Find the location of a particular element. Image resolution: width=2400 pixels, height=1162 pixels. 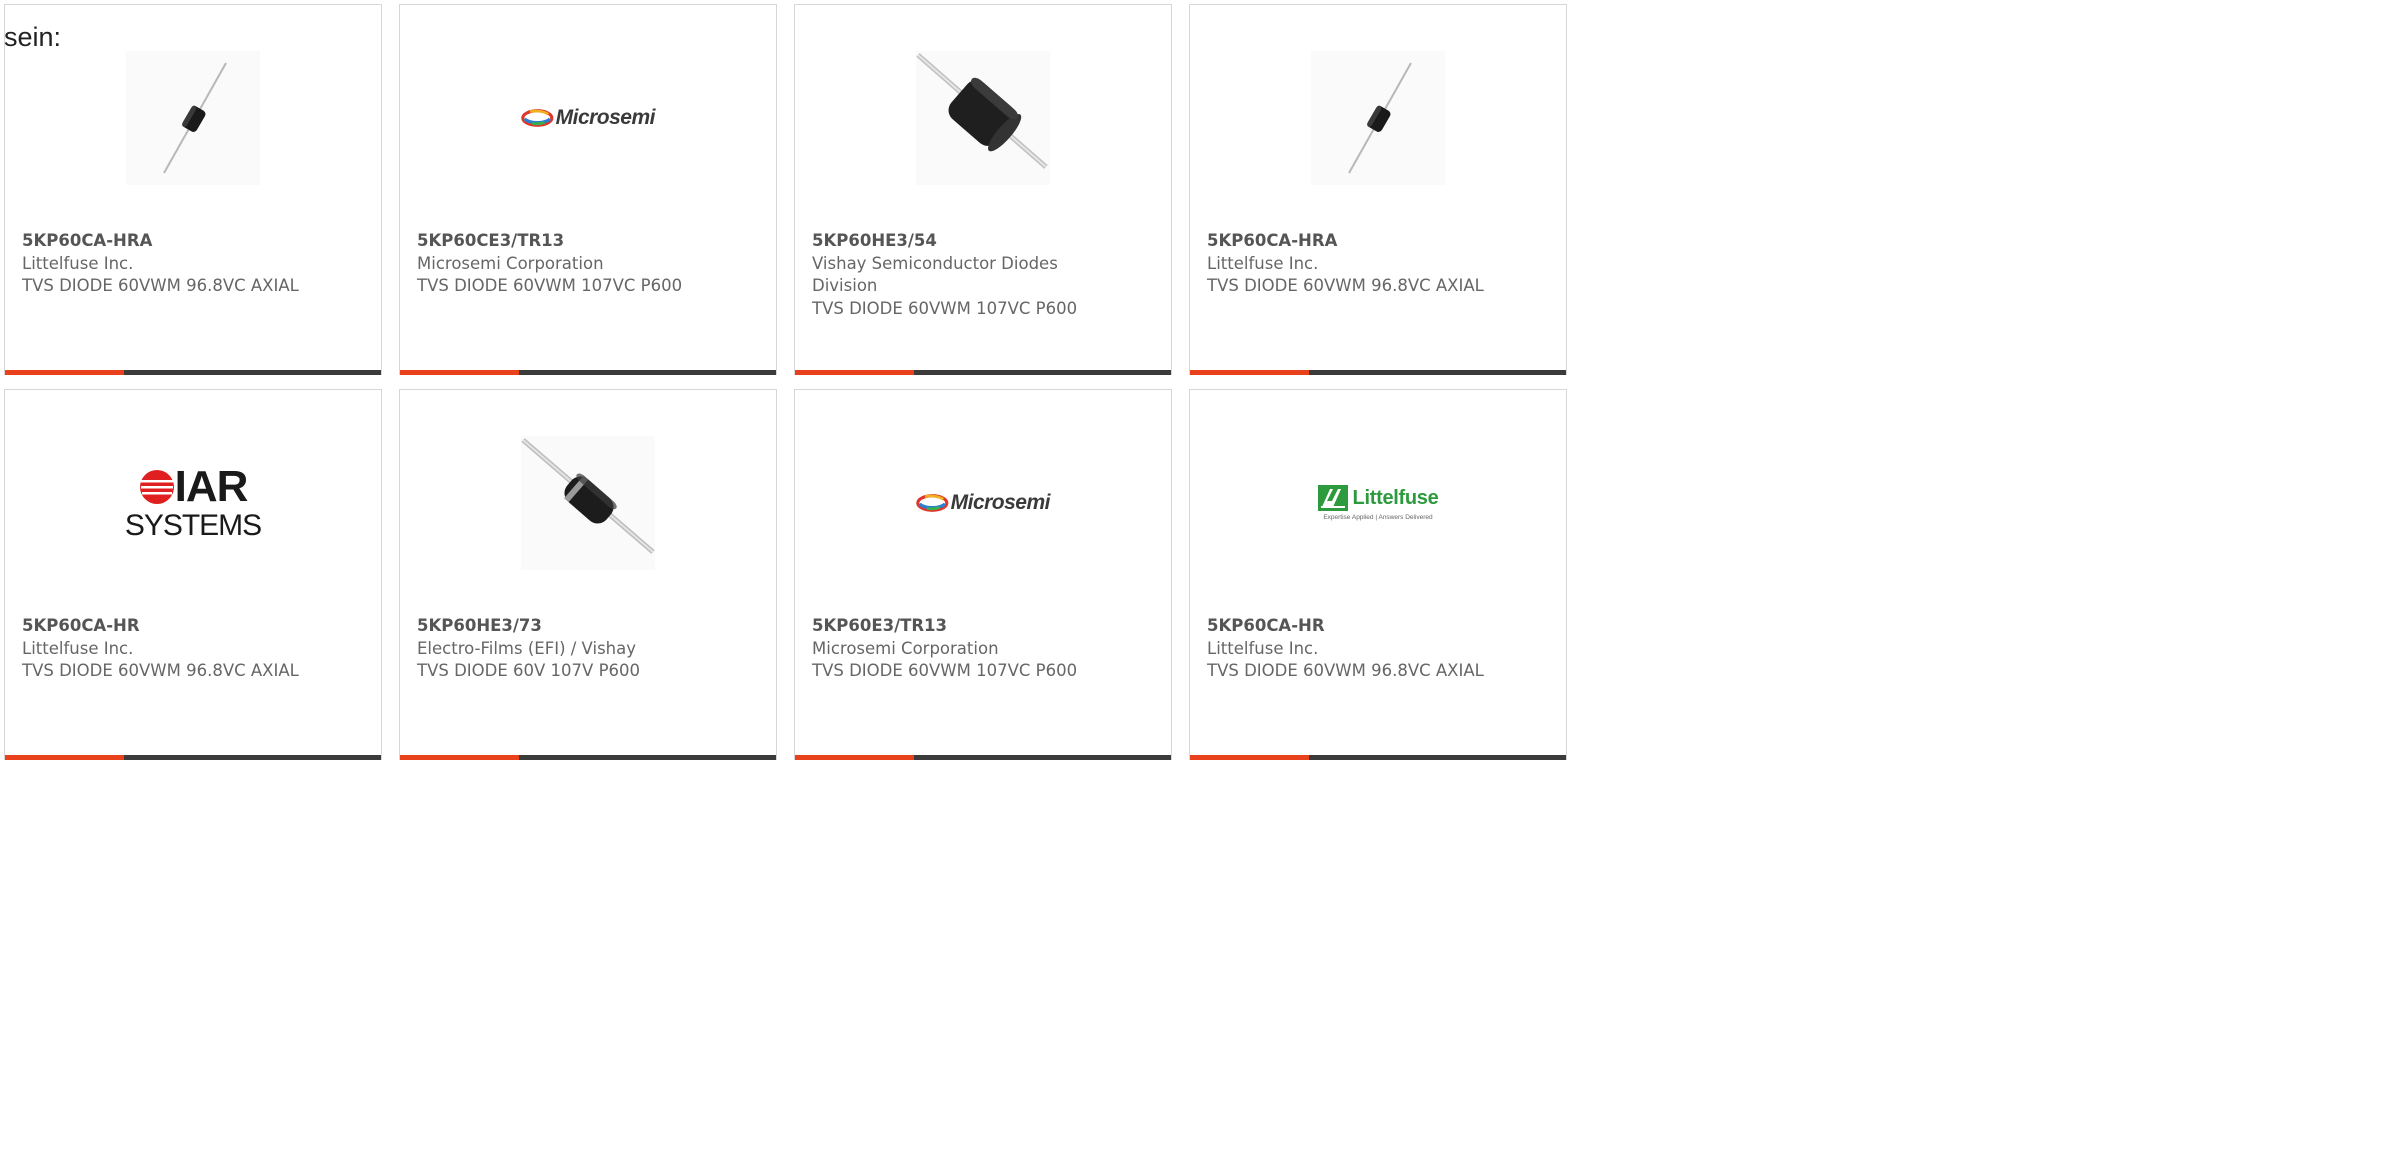

manufacturer: Vishay Semiconductor Diodes Division is located at coordinates (935, 274).